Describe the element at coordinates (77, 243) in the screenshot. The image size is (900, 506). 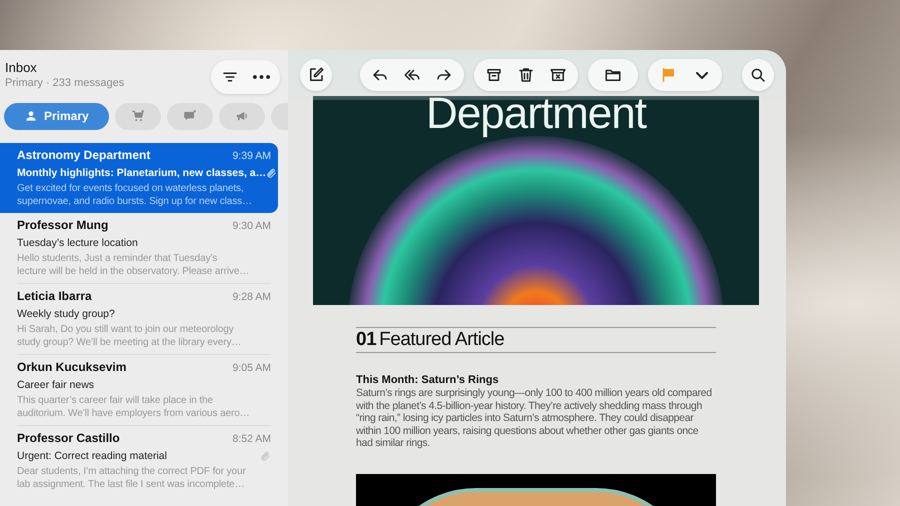
I see `message-subject: Tuesday’s lecture location` at that location.